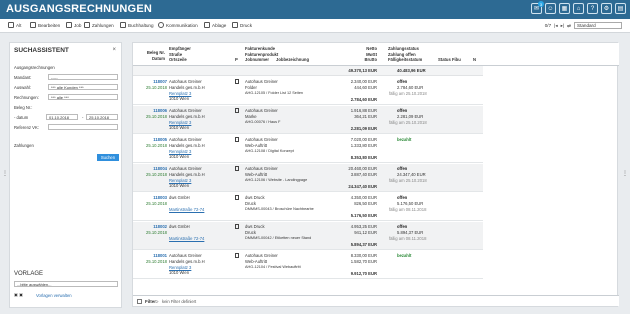  What do you see at coordinates (360, 54) in the screenshot?
I see `header-netto: Netto MwSt Brutto` at bounding box center [360, 54].